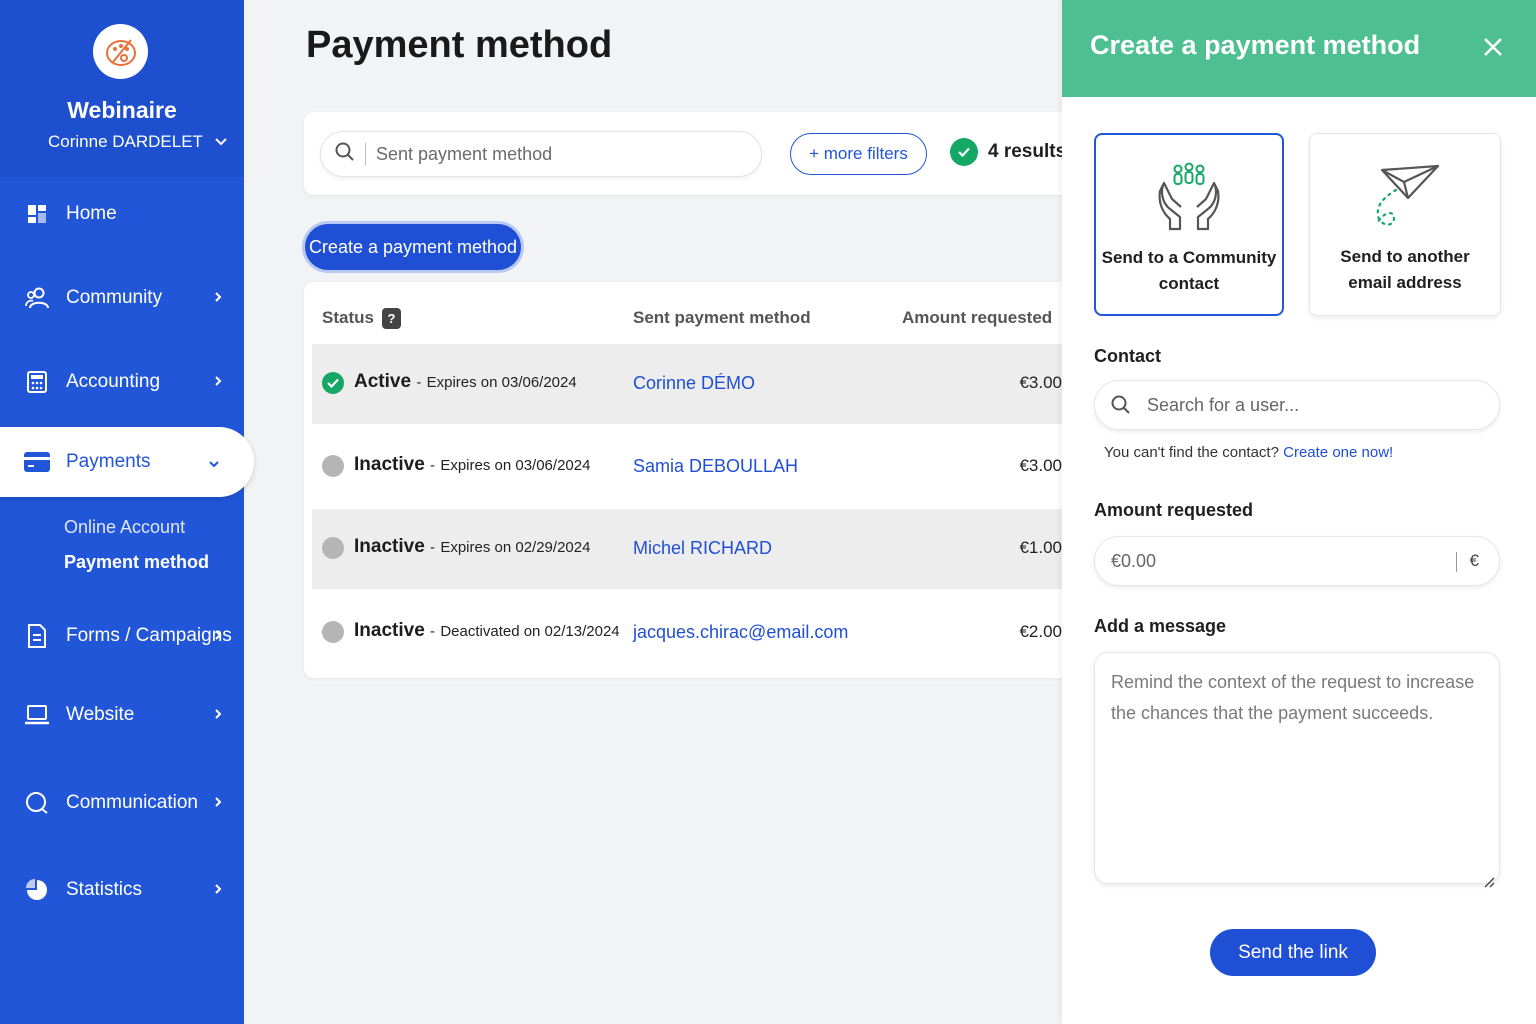  What do you see at coordinates (104, 889) in the screenshot?
I see `sidebar-item-label: Statistics` at bounding box center [104, 889].